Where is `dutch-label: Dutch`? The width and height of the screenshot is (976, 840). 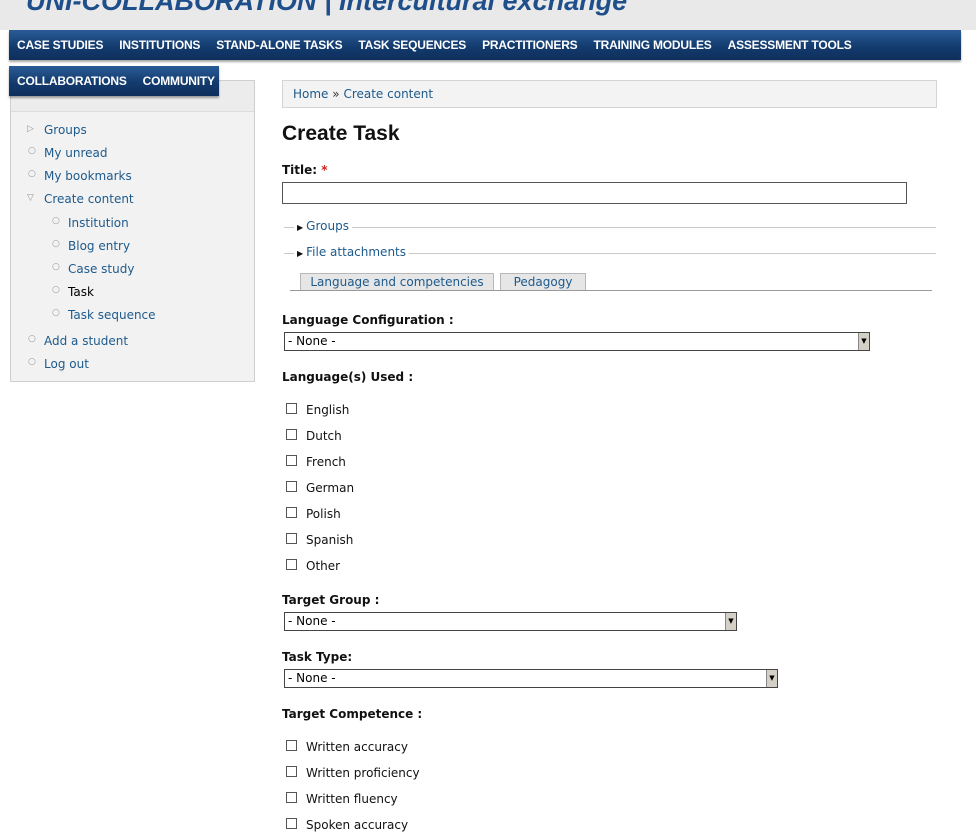
dutch-label: Dutch is located at coordinates (324, 436).